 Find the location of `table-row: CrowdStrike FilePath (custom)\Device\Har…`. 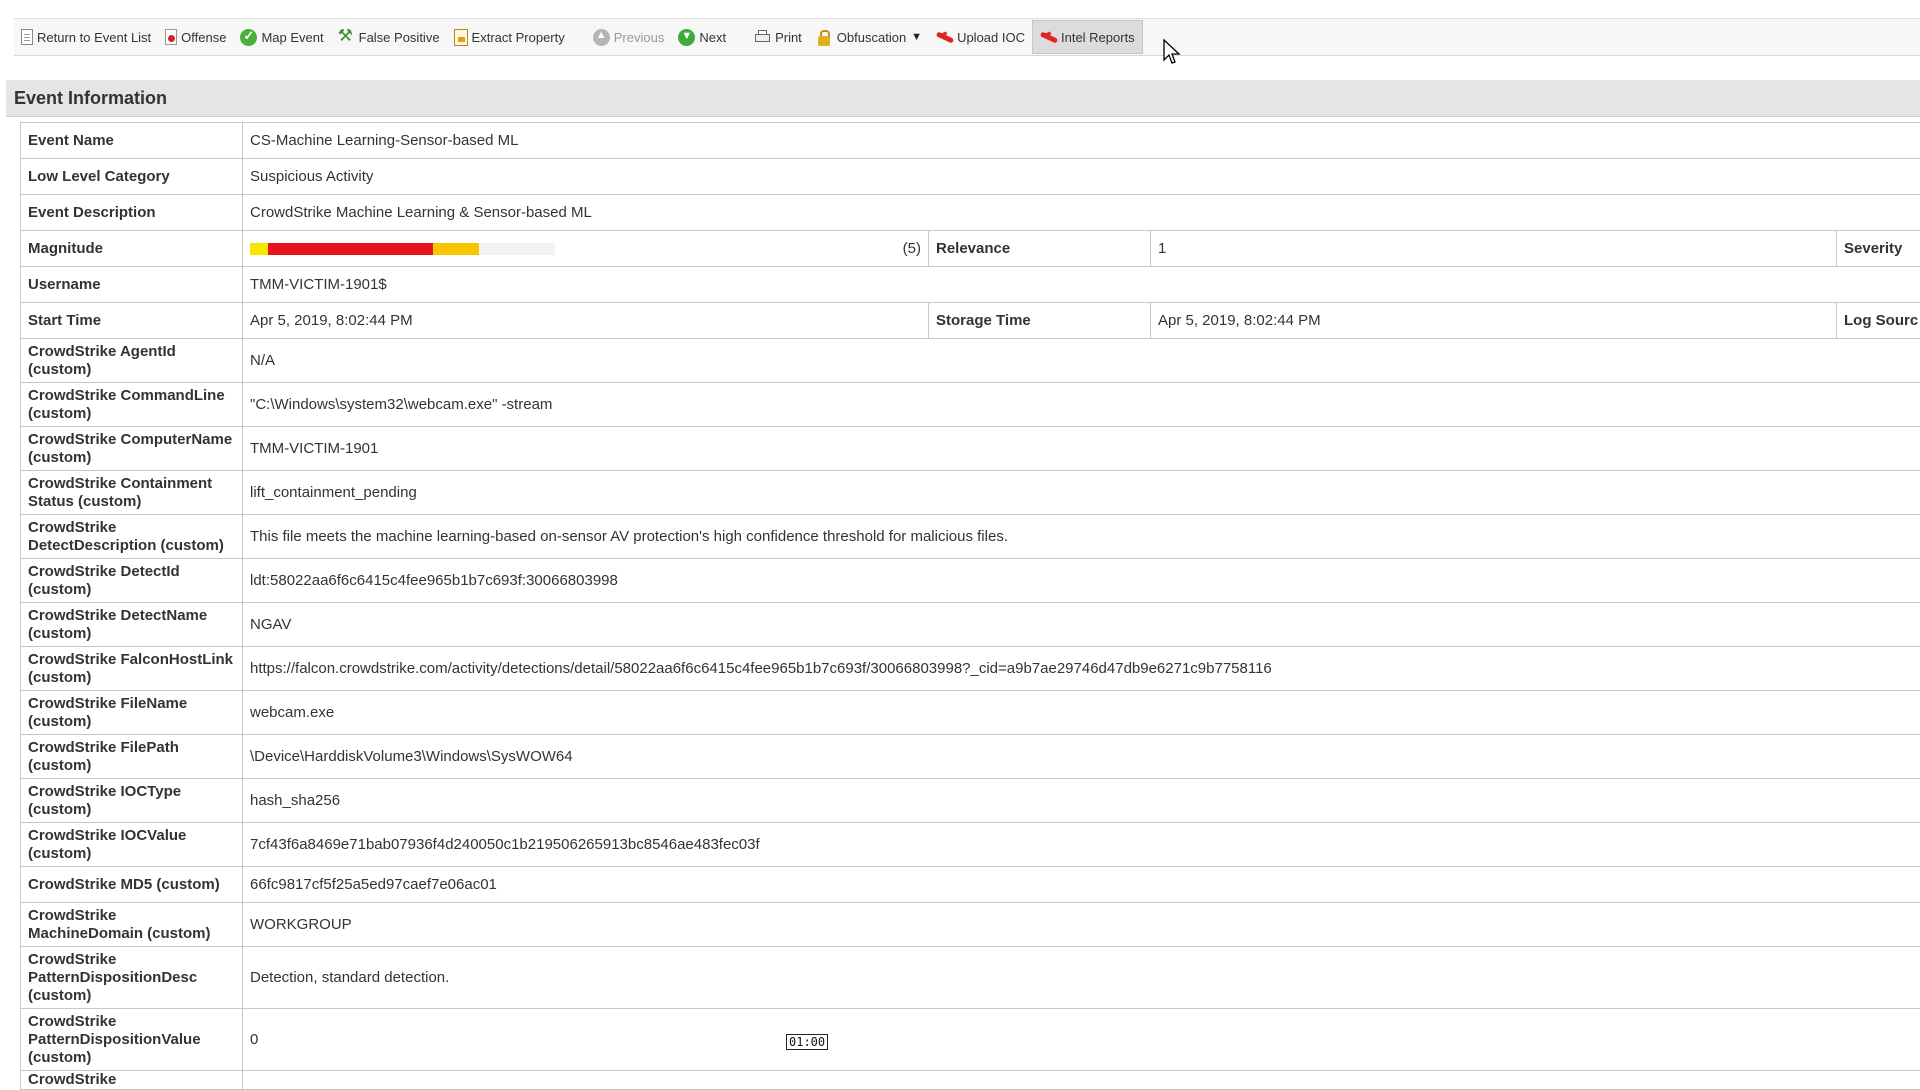

table-row: CrowdStrike FilePath (custom)\Device\Har… is located at coordinates (970, 757).